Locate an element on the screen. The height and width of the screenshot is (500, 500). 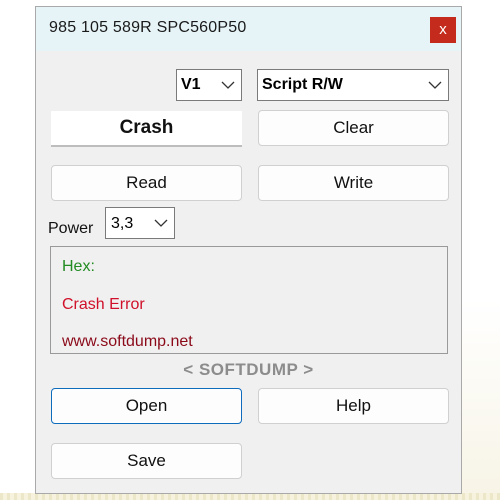
power-label: Power is located at coordinates (71, 228).